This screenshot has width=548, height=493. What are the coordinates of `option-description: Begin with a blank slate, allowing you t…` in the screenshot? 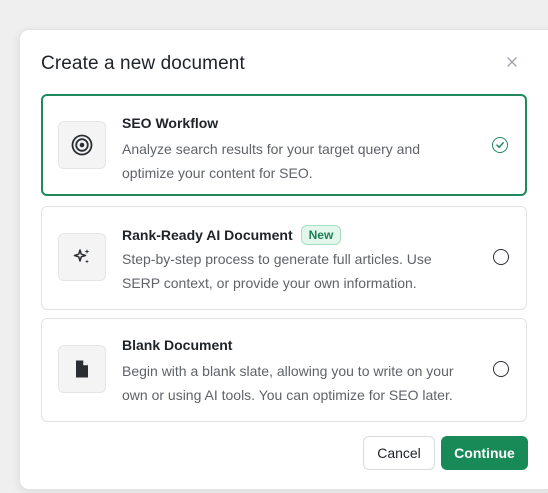 It's located at (288, 383).